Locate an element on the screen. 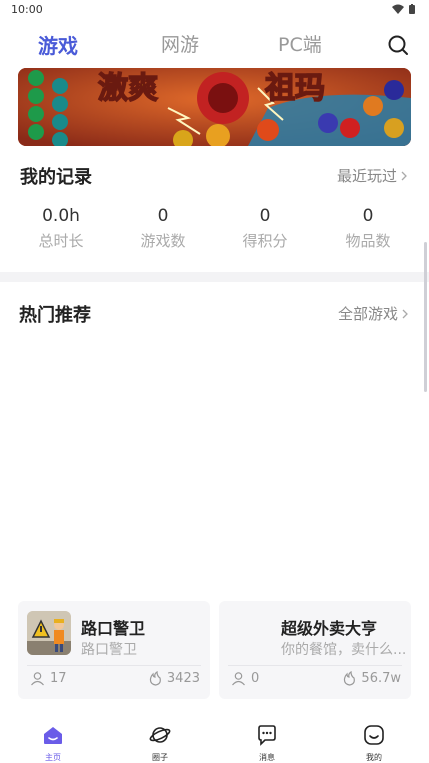 The width and height of the screenshot is (429, 763). all-games-label: 全部游戏 is located at coordinates (367, 314).